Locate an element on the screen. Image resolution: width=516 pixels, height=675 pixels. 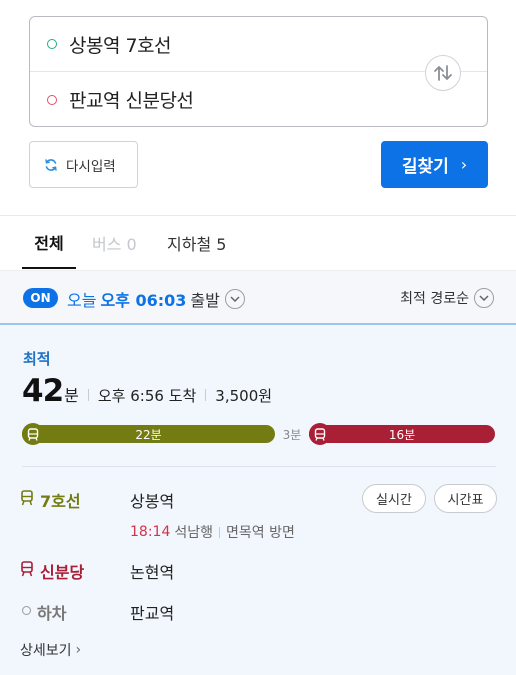
departure-filter-bar: ON 오늘 오후 06:03 출발 최적 경로순 is located at coordinates (258, 297).